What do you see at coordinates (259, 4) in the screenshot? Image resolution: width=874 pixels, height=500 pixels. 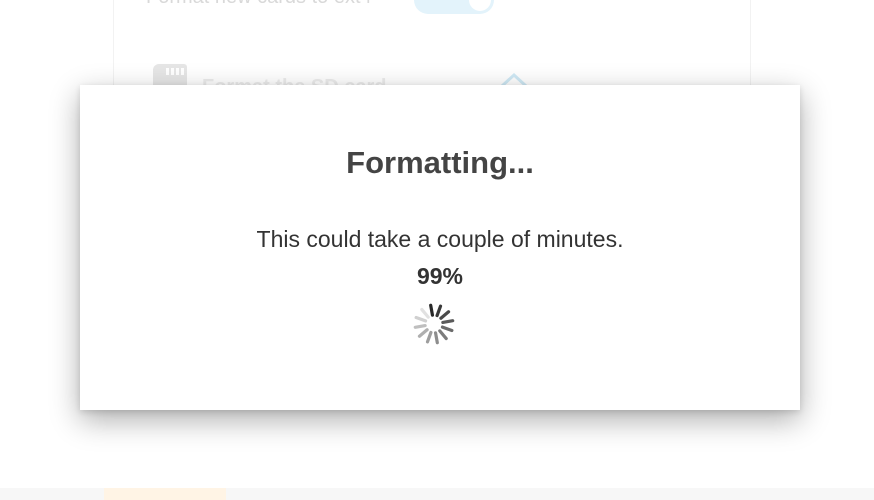 I see `format-setting-label: Format new cards to ext4` at bounding box center [259, 4].